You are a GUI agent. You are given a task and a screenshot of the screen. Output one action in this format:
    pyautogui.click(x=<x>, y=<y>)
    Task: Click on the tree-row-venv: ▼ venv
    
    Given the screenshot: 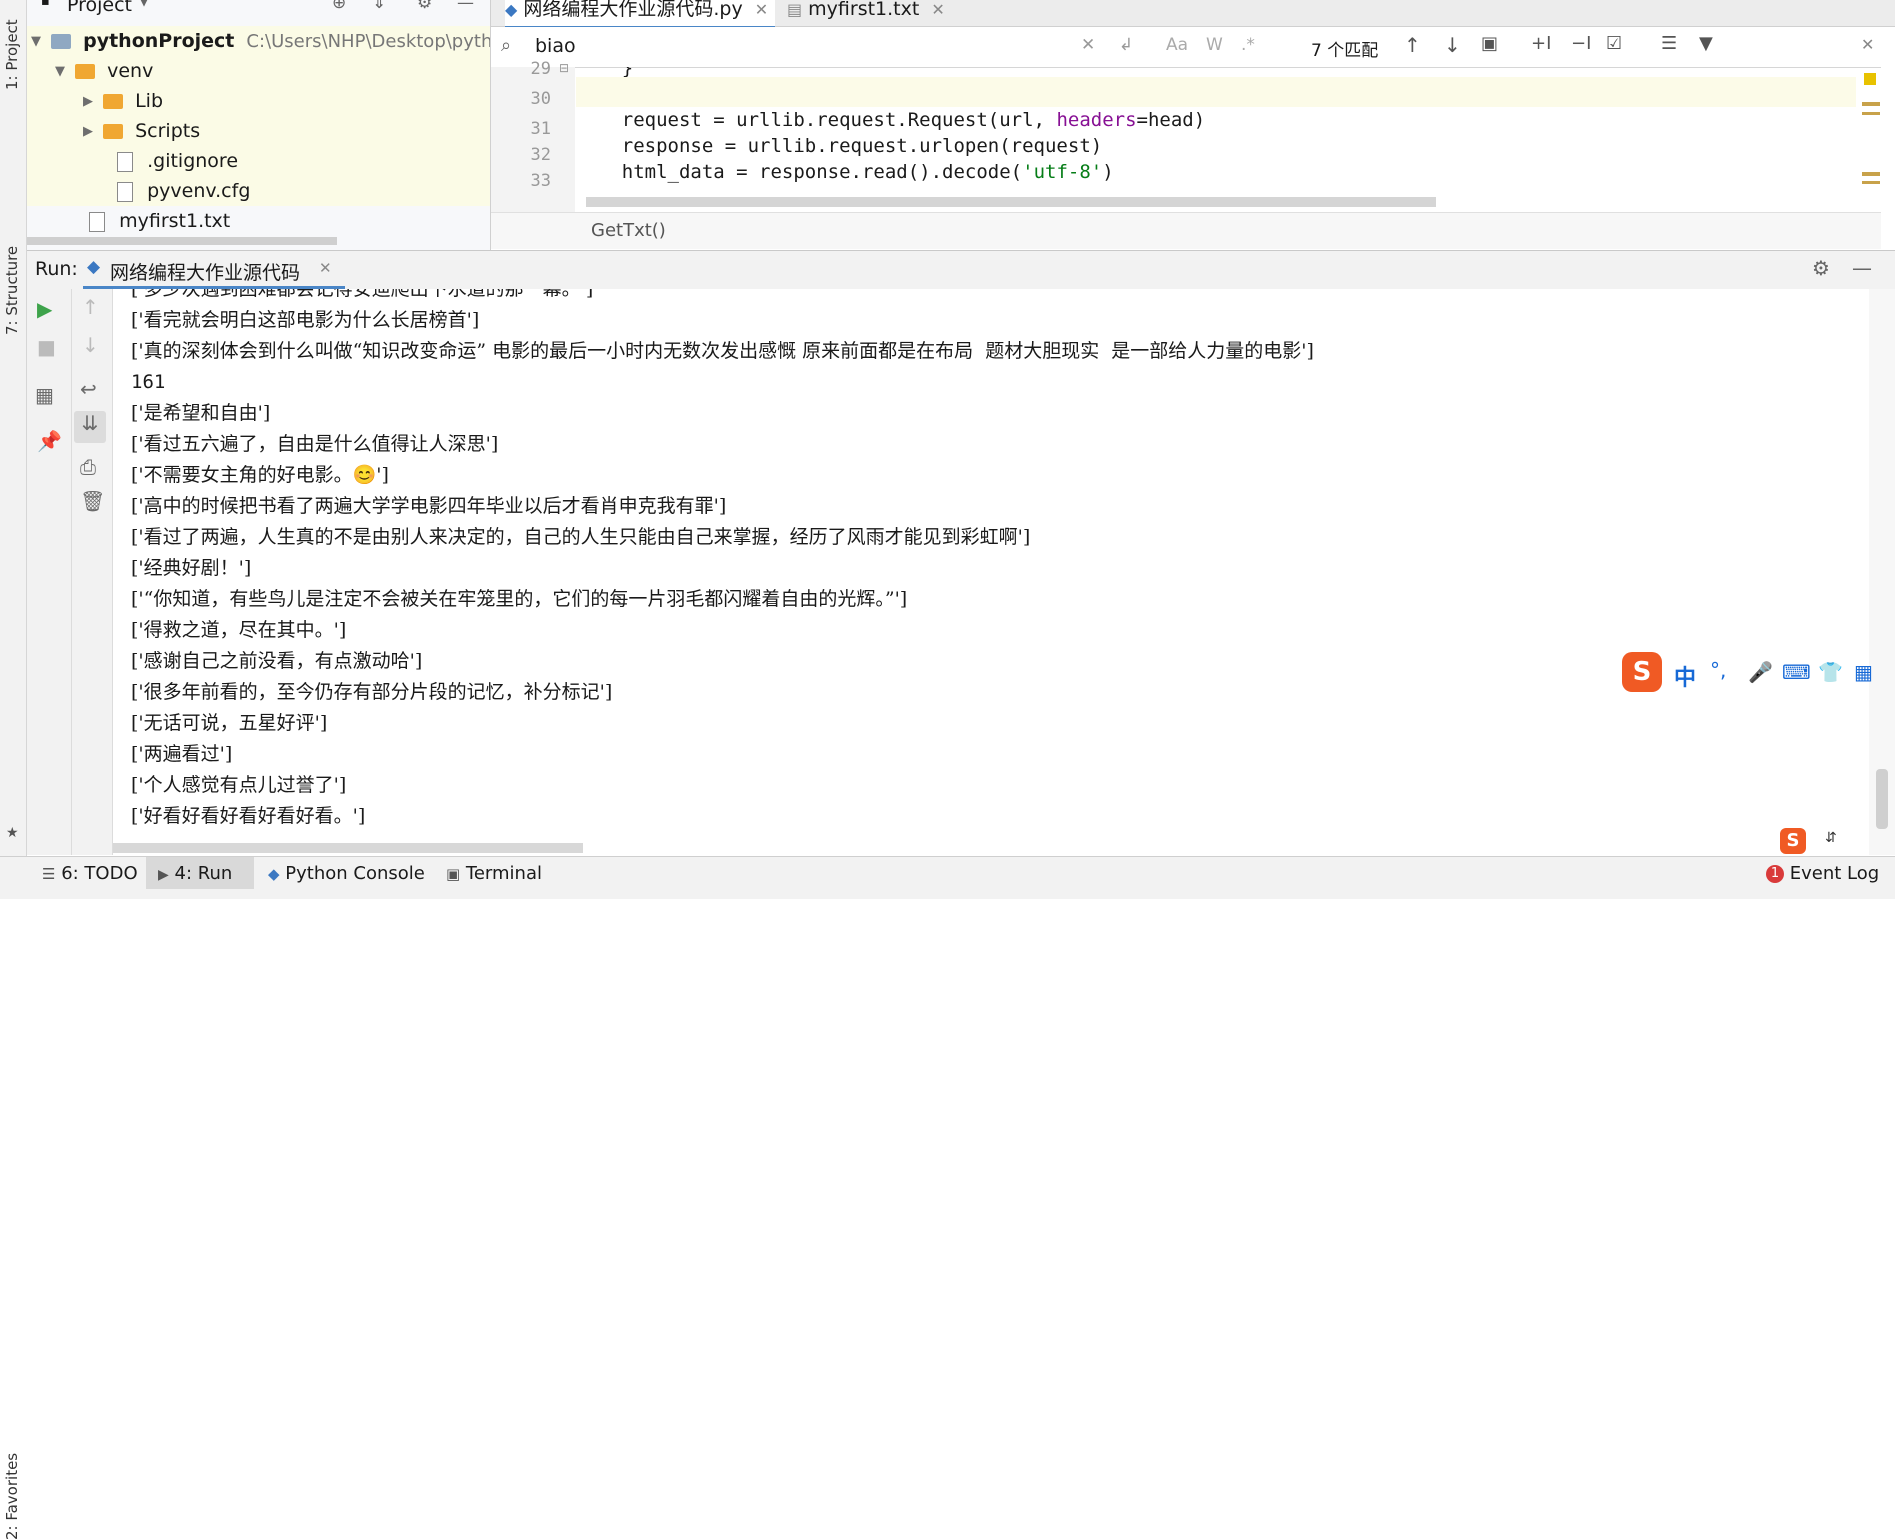 What is the action you would take?
    pyautogui.click(x=258, y=71)
    